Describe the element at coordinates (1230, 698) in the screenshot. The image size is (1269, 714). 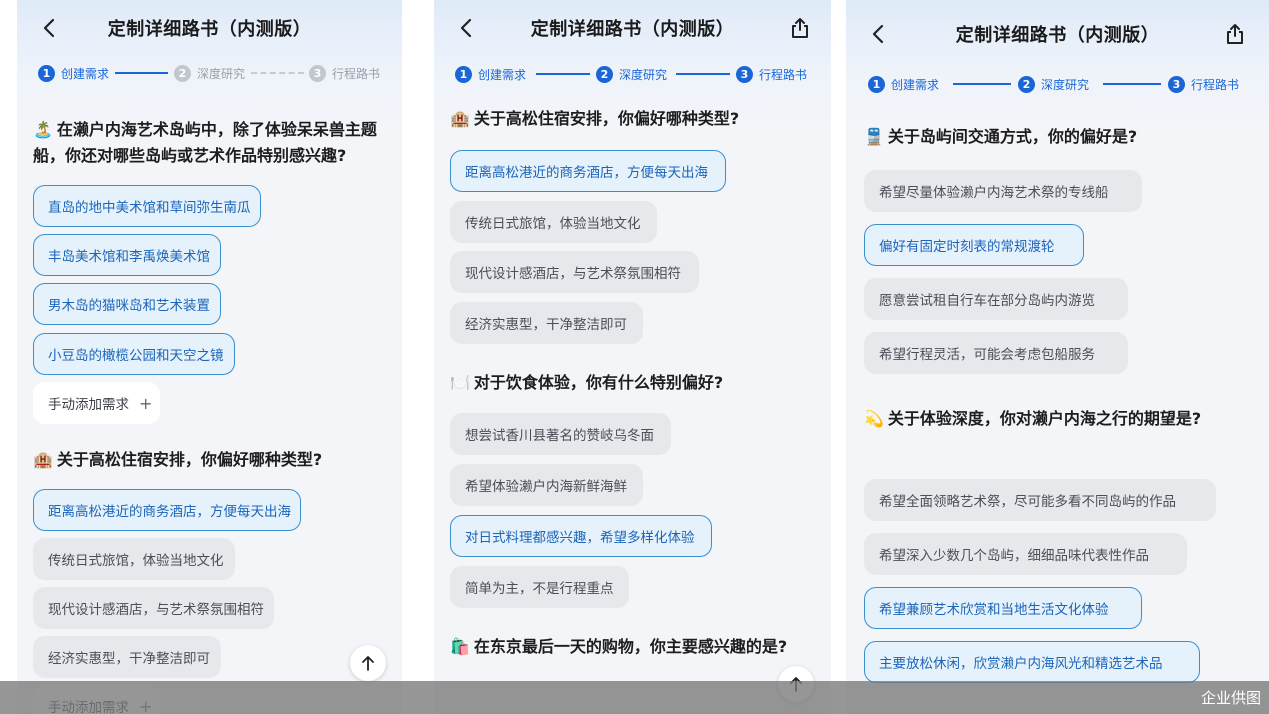
I see `watermark-text: 企业供图` at that location.